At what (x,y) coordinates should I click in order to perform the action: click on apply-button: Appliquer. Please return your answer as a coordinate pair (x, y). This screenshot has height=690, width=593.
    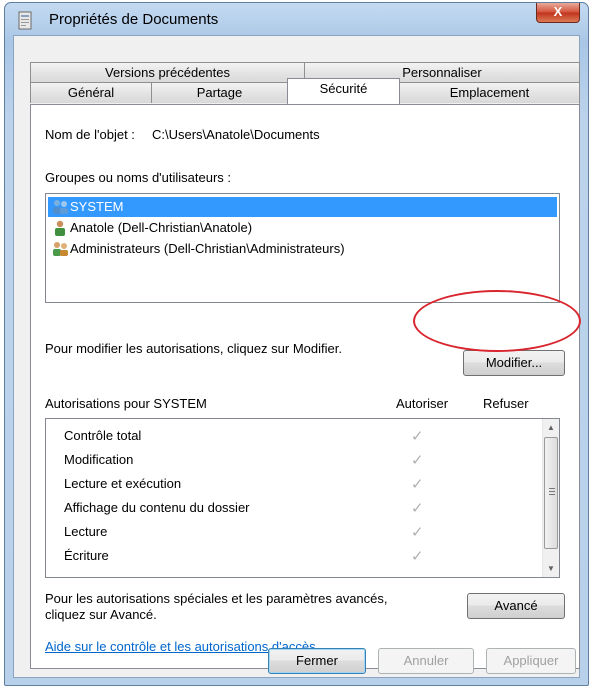
    Looking at the image, I should click on (531, 661).